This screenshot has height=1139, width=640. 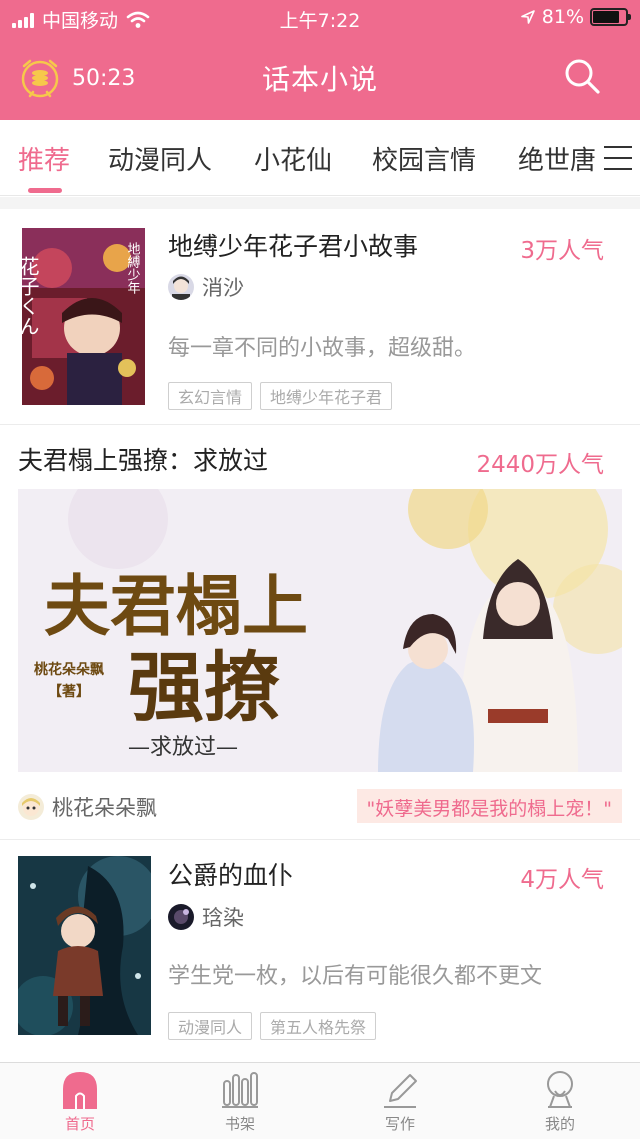 I want to click on popularity-count: 3万人气, so click(x=562, y=251).